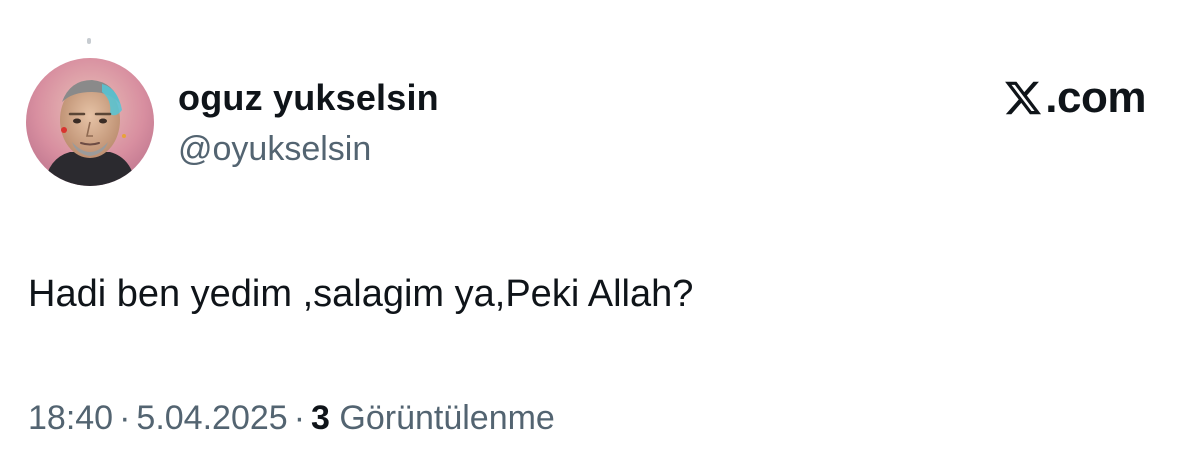  I want to click on decorative-dot, so click(89, 41).